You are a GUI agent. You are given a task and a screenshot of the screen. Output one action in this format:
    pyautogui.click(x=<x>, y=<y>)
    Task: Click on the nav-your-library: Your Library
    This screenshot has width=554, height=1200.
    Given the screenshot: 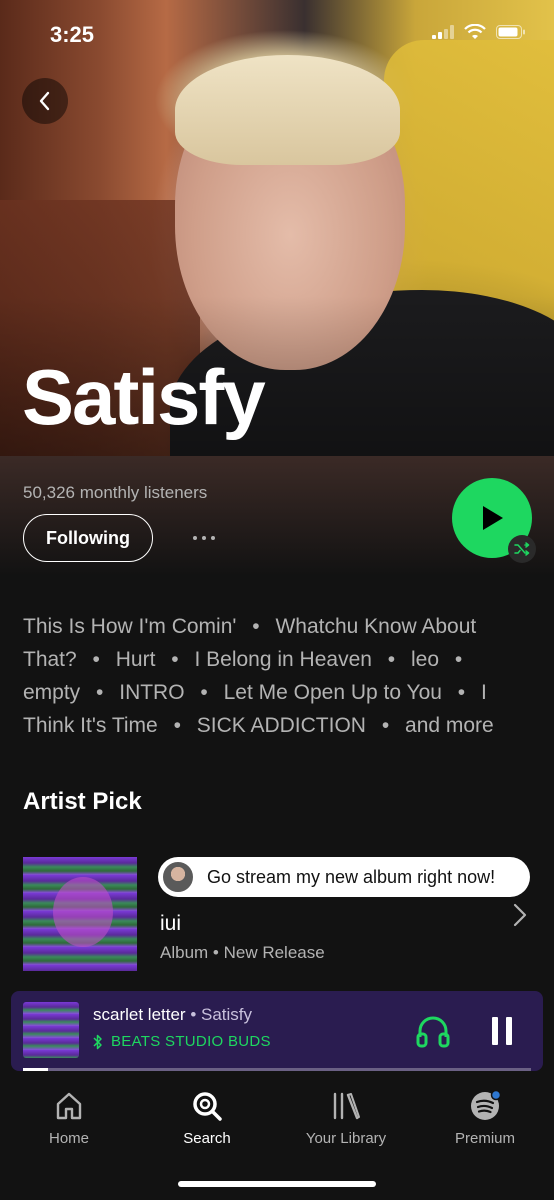 What is the action you would take?
    pyautogui.click(x=346, y=1118)
    